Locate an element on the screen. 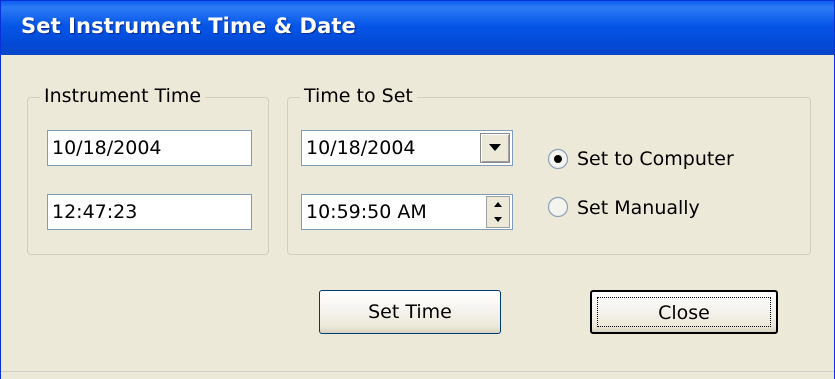 Image resolution: width=835 pixels, height=379 pixels. spin-down-button is located at coordinates (498, 219).